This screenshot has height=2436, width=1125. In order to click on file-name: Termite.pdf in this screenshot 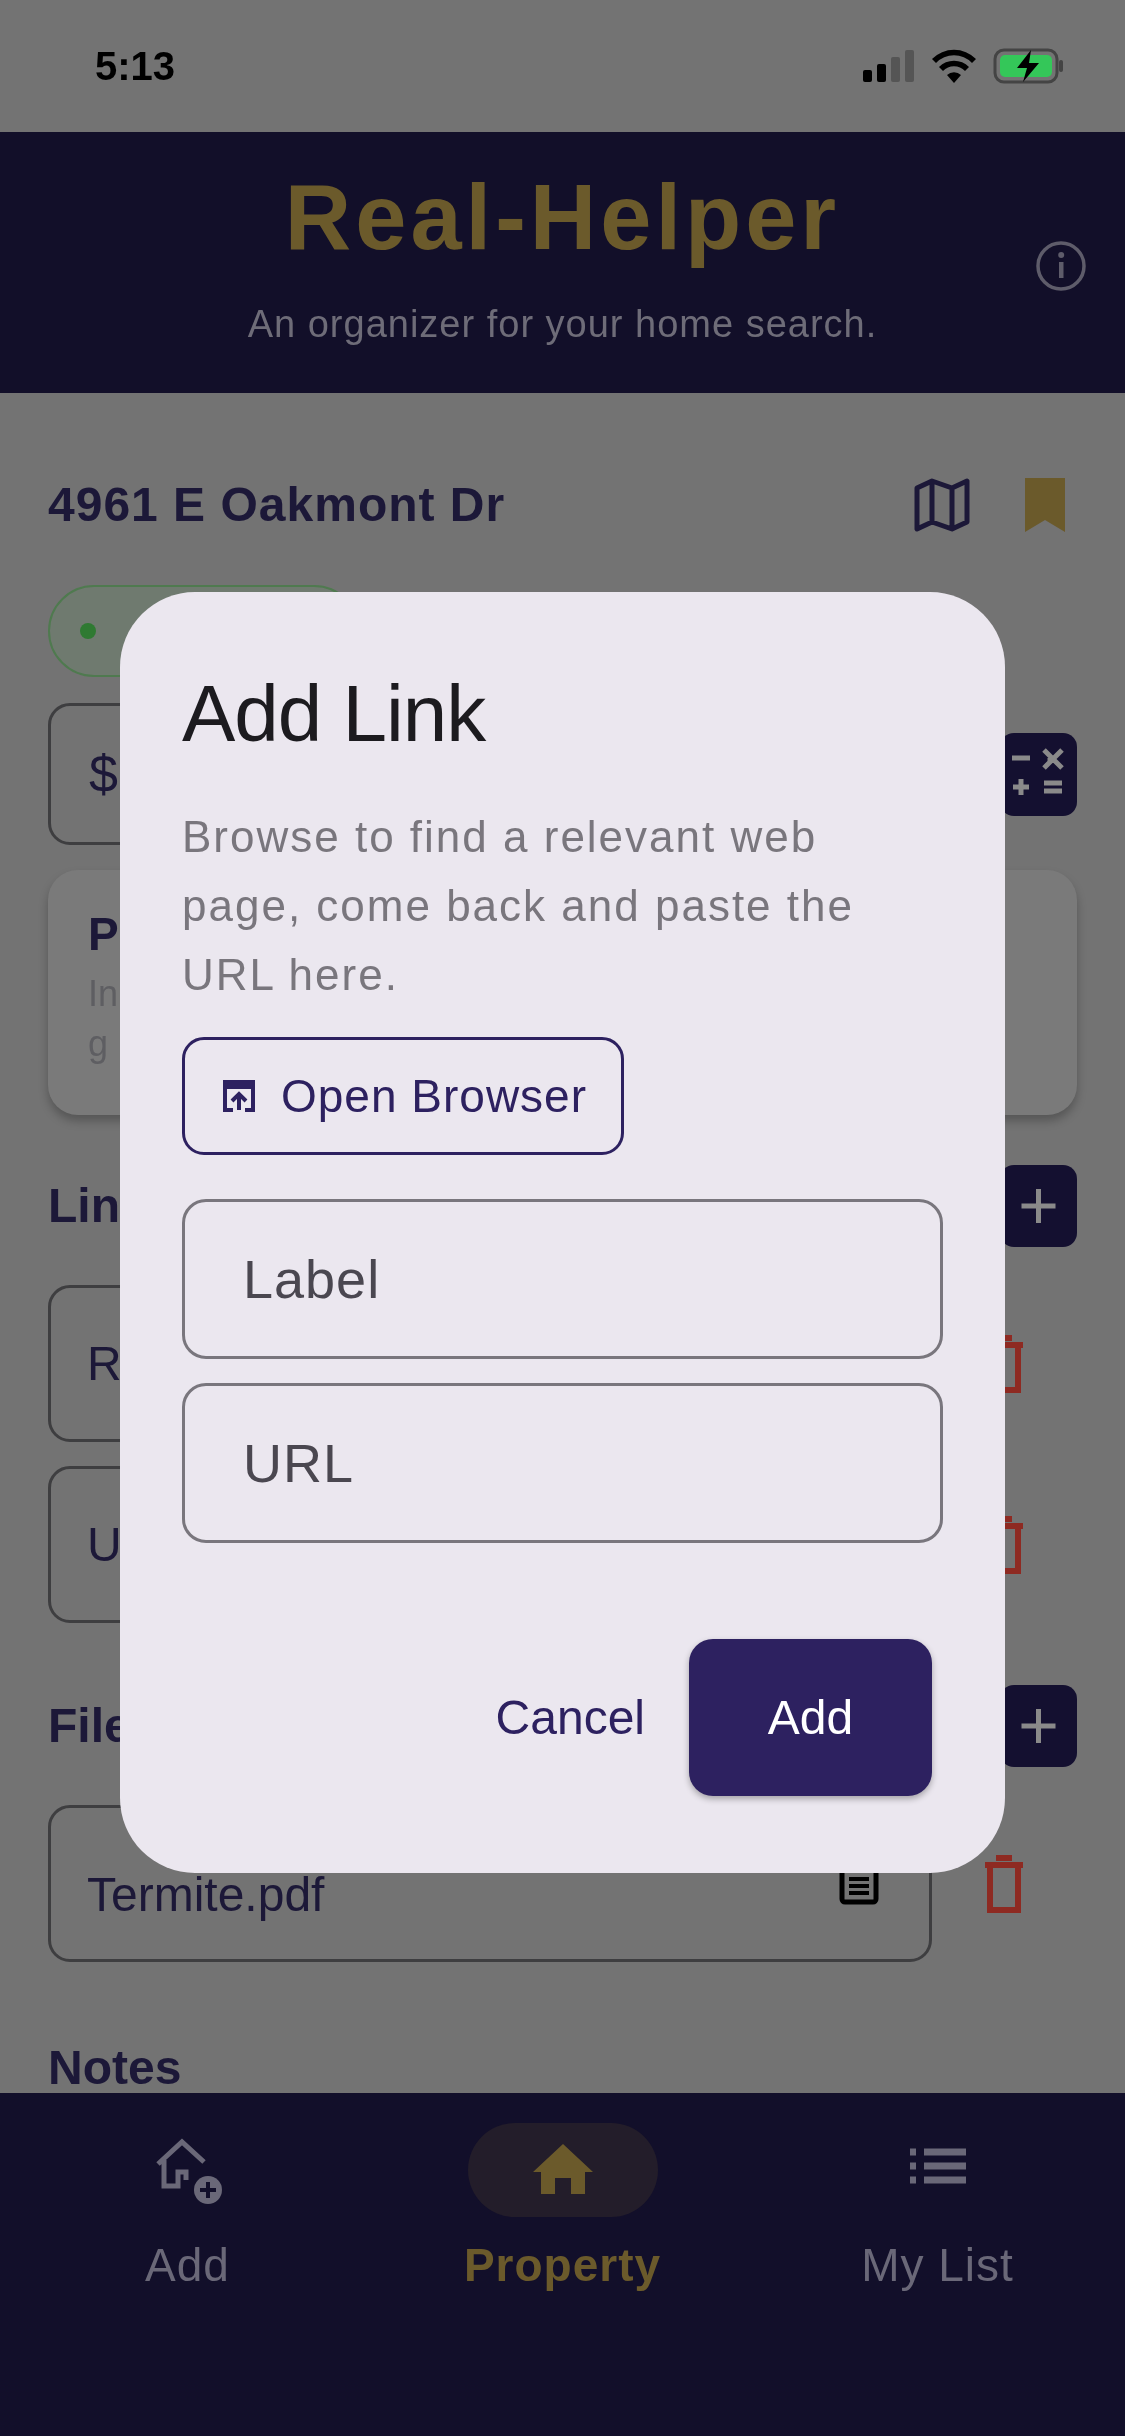, I will do `click(206, 1894)`.